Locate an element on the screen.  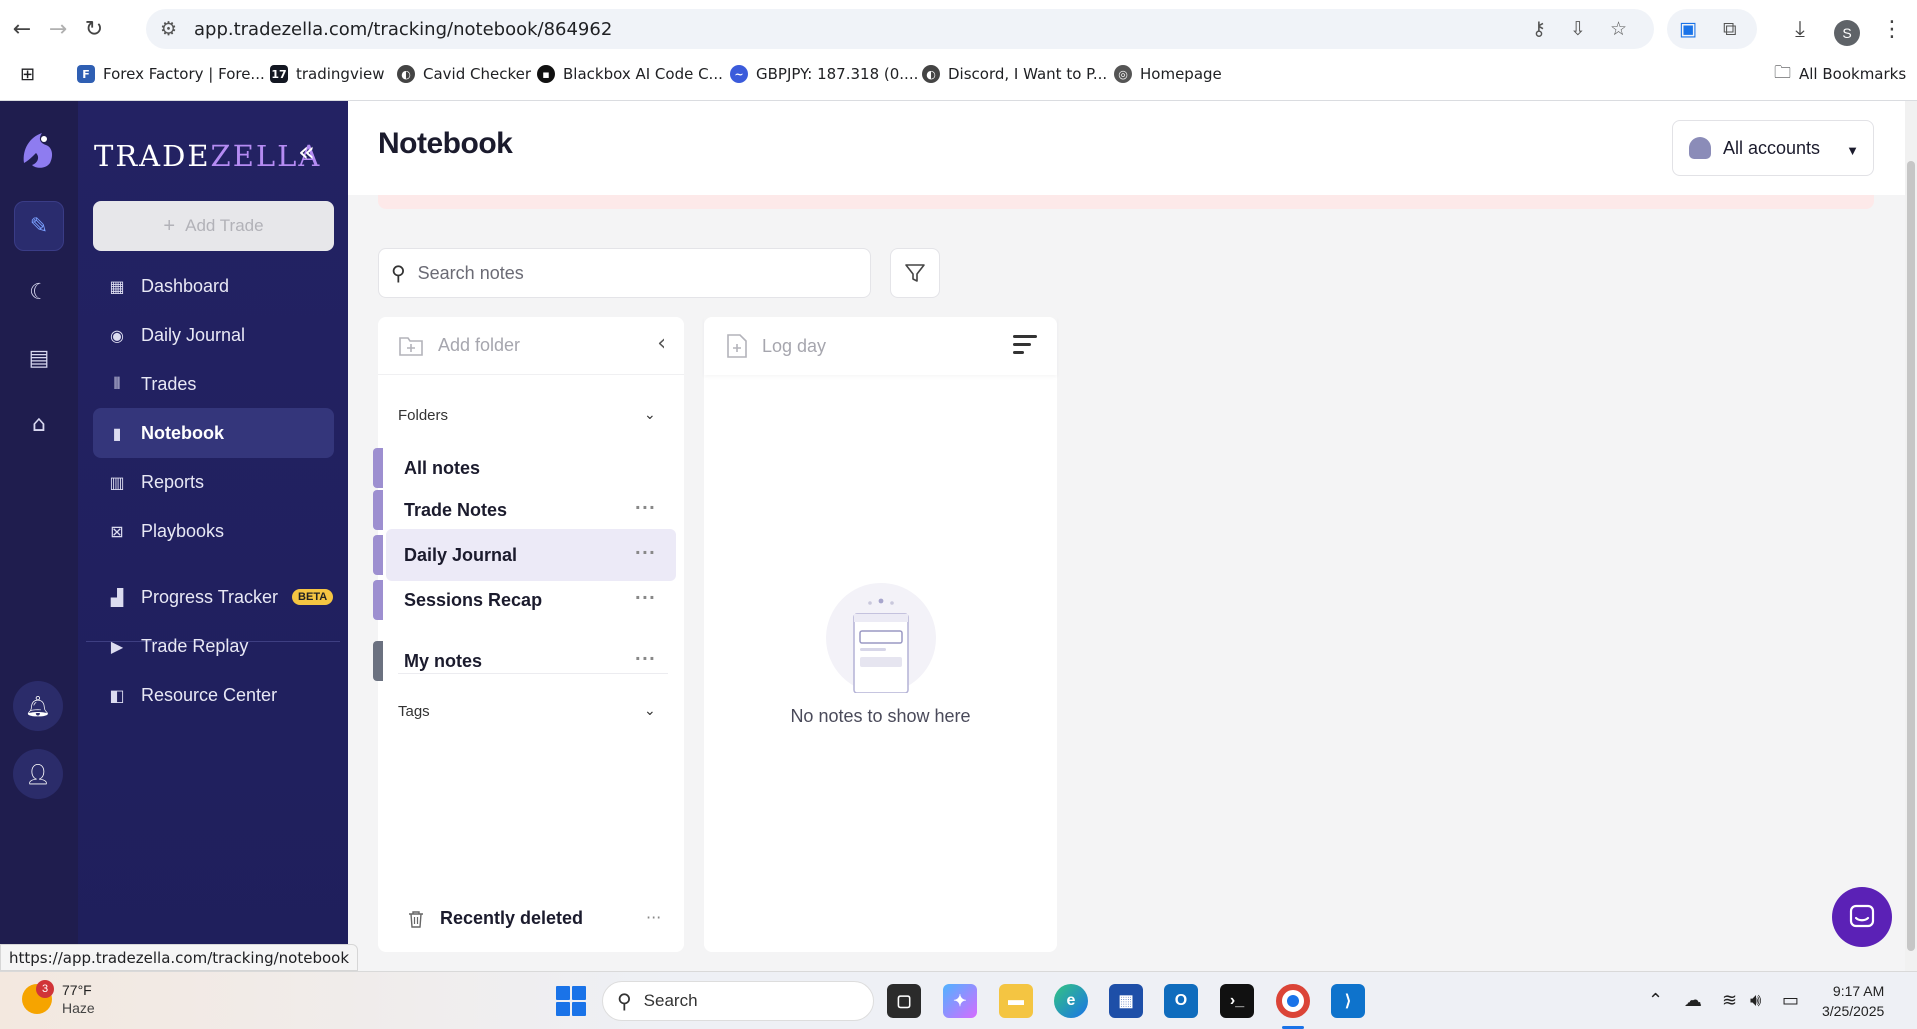
weather-condition: Haze is located at coordinates (78, 1008).